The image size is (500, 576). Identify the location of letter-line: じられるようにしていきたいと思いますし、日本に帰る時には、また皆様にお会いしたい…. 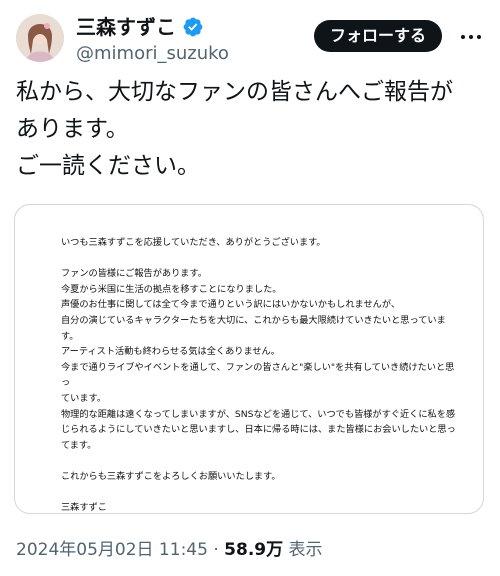
(258, 430).